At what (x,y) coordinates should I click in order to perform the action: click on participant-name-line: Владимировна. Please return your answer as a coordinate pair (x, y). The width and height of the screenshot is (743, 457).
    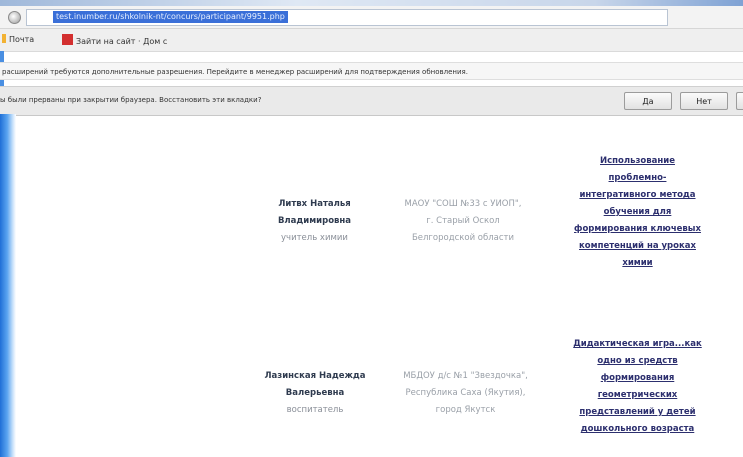
    Looking at the image, I should click on (314, 221).